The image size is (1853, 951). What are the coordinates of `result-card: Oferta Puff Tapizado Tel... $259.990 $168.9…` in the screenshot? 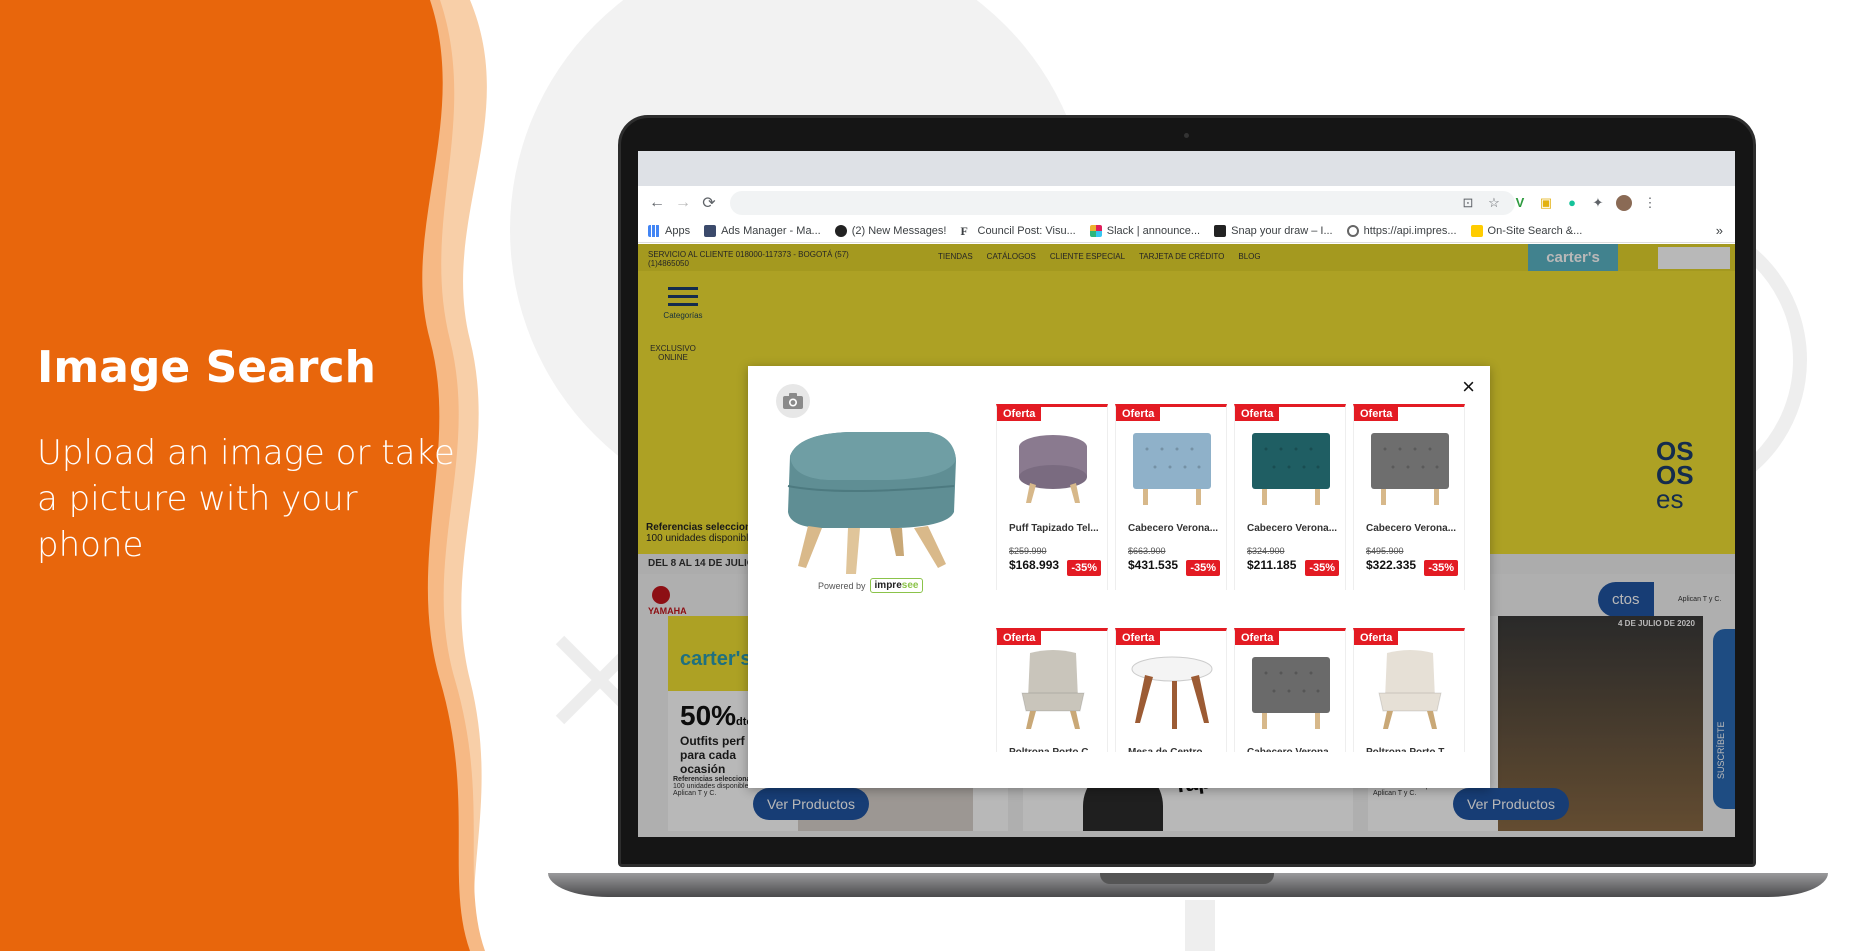 It's located at (1052, 497).